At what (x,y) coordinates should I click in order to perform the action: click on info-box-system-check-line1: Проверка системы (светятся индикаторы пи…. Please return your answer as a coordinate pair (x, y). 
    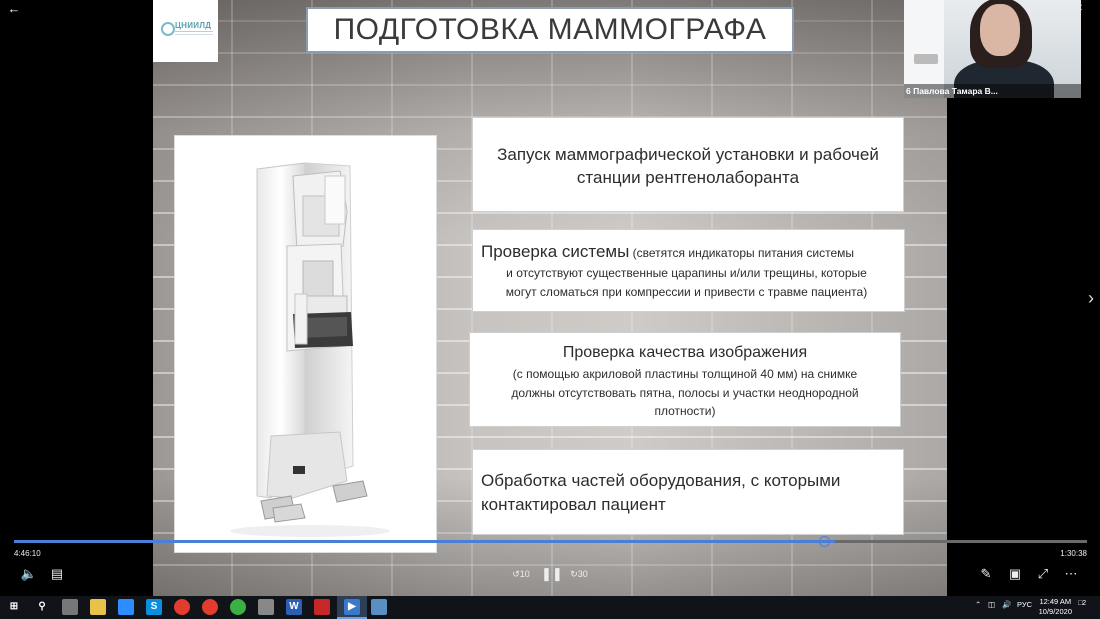
    Looking at the image, I should click on (689, 252).